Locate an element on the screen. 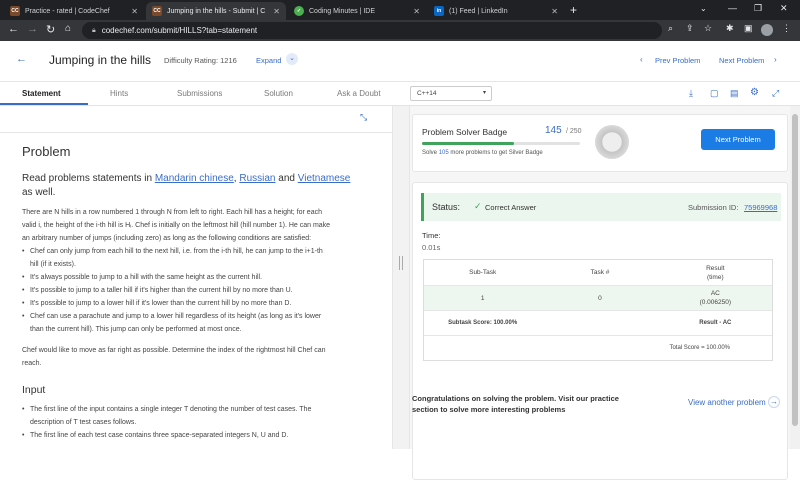 This screenshot has width=800, height=480. submission-id-link: 75969968 is located at coordinates (760, 207).